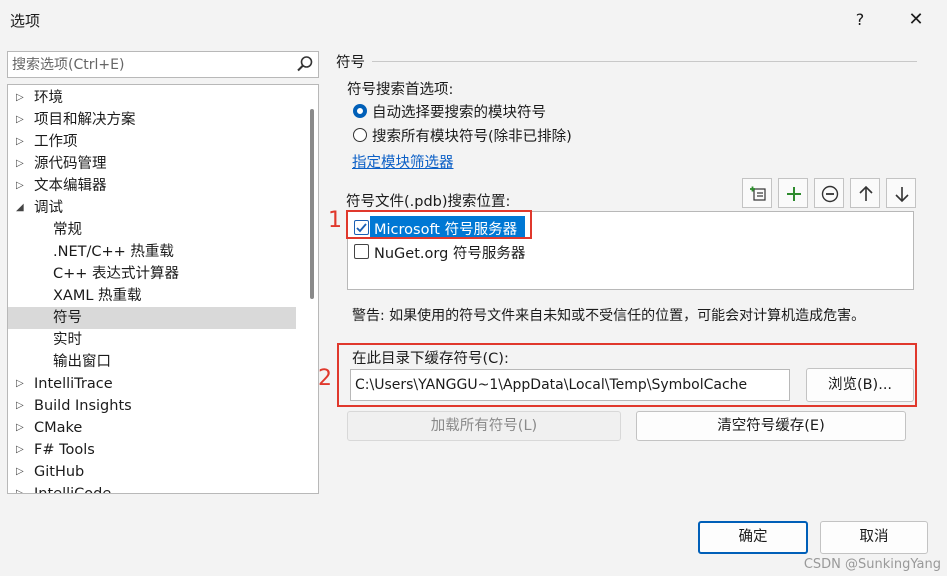  What do you see at coordinates (152, 208) in the screenshot?
I see `tree-item: ◢ 调试` at bounding box center [152, 208].